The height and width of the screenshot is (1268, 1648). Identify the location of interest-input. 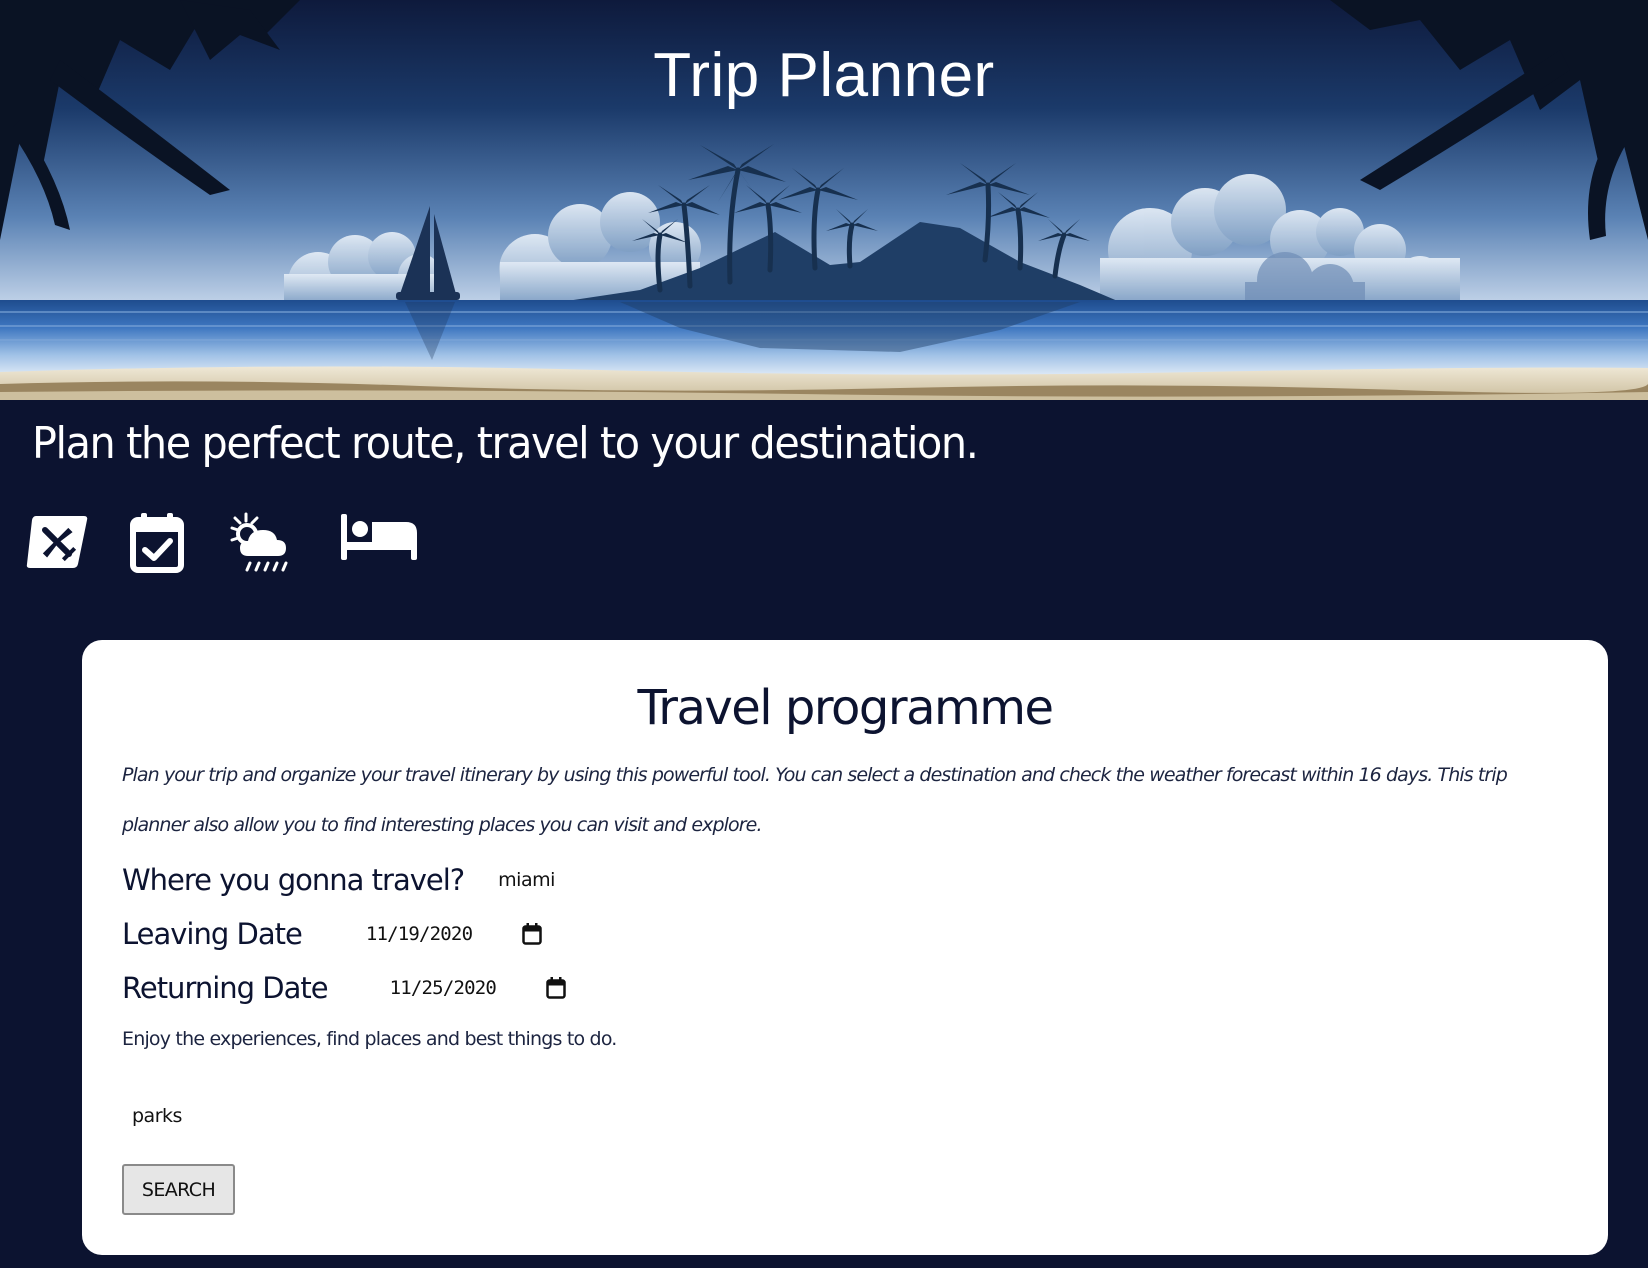
(282, 1116).